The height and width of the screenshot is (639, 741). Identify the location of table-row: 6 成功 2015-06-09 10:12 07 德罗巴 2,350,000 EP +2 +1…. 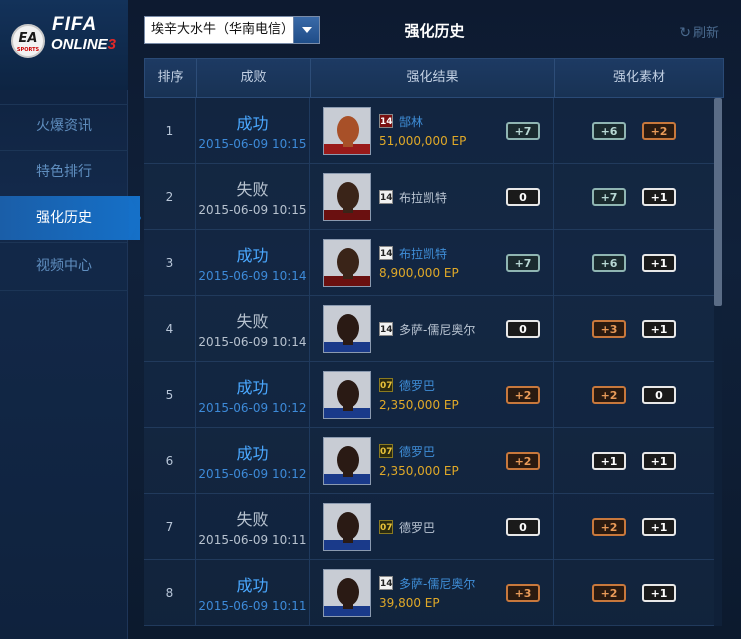
(433, 461).